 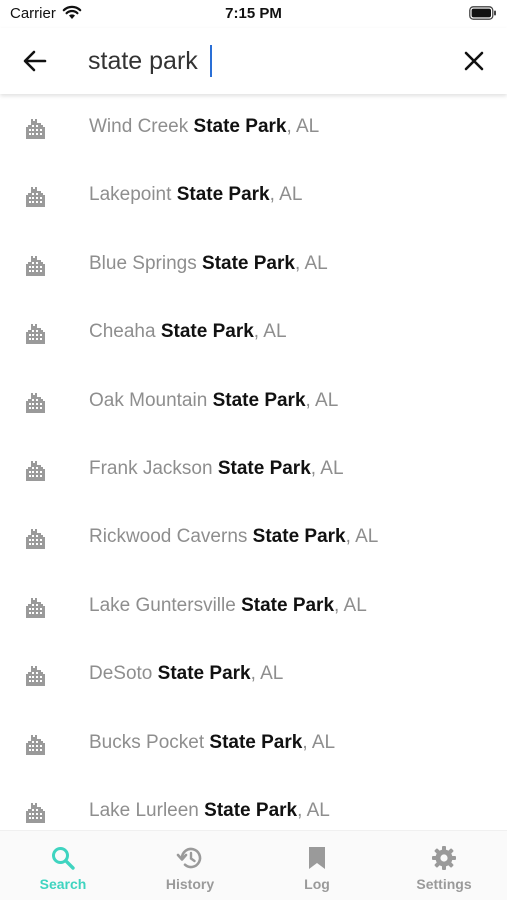 I want to click on result-prefix: Cheaha, so click(x=125, y=332).